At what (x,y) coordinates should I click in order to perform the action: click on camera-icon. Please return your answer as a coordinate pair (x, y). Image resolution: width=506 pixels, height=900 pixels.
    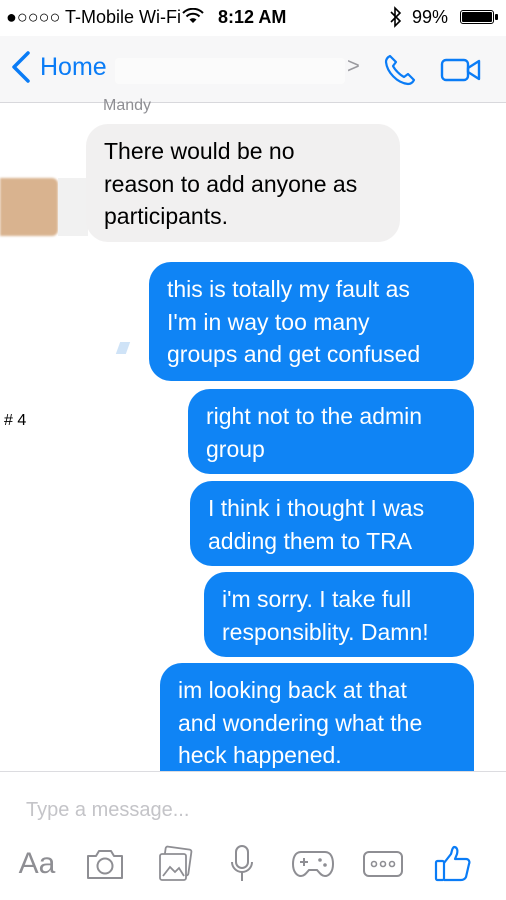
    Looking at the image, I should click on (105, 864).